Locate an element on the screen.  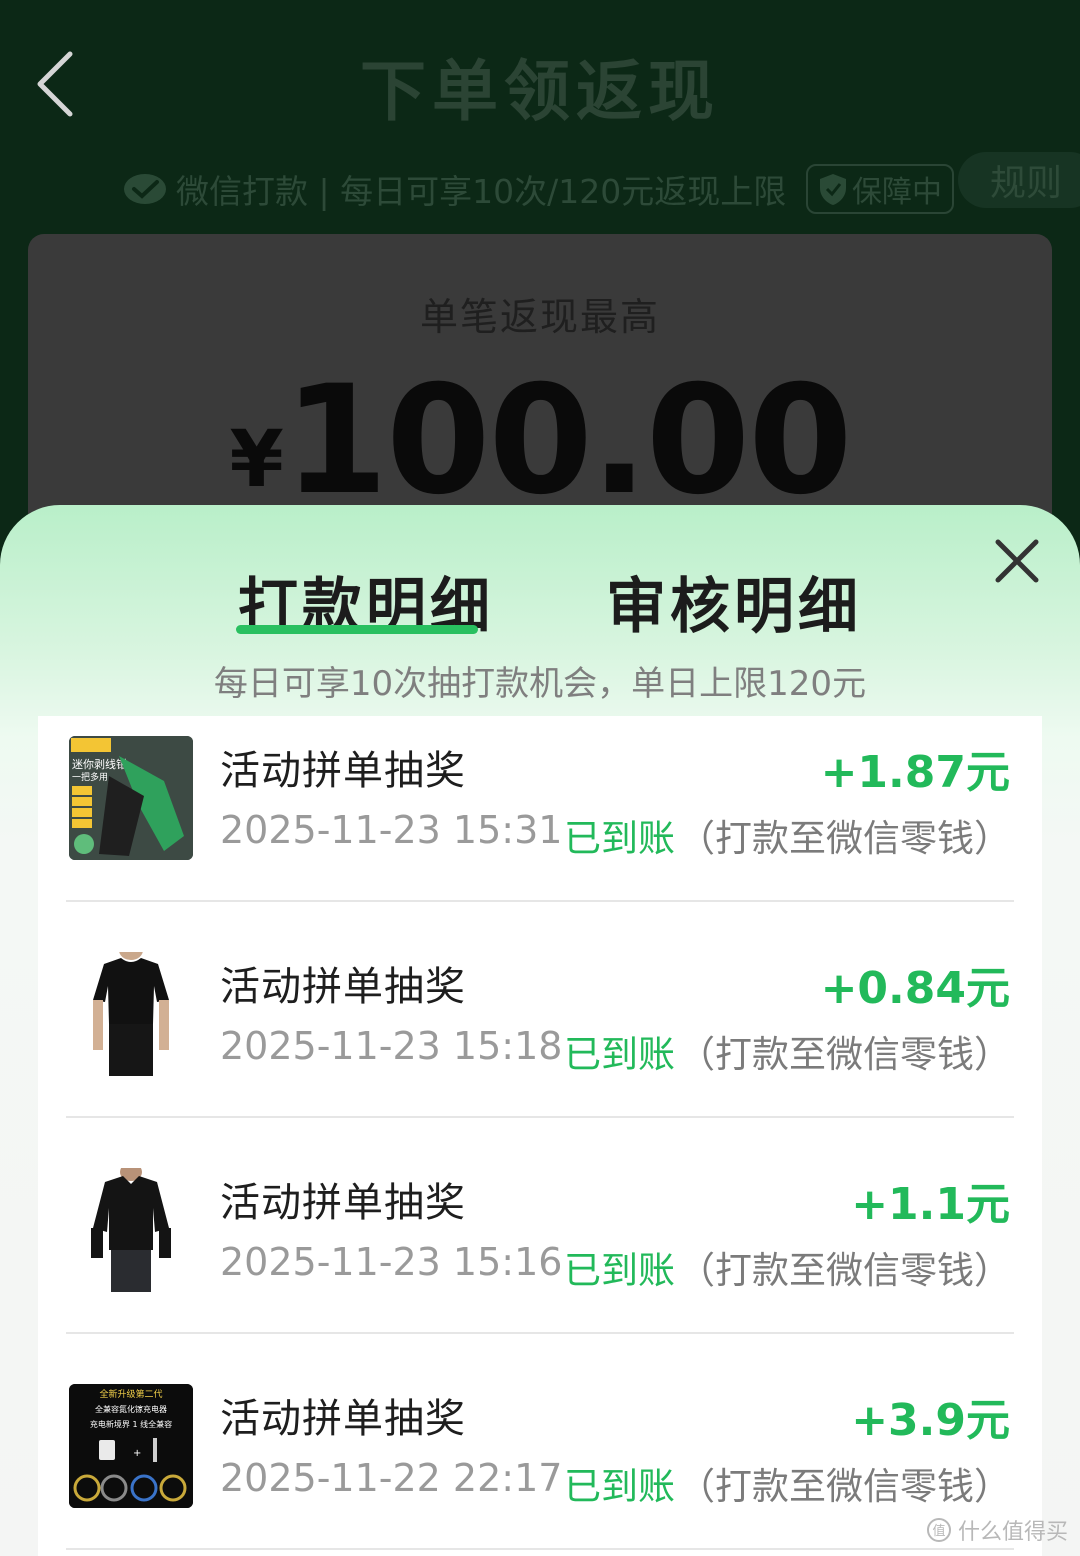
black-polo-product-image is located at coordinates (131, 1230).